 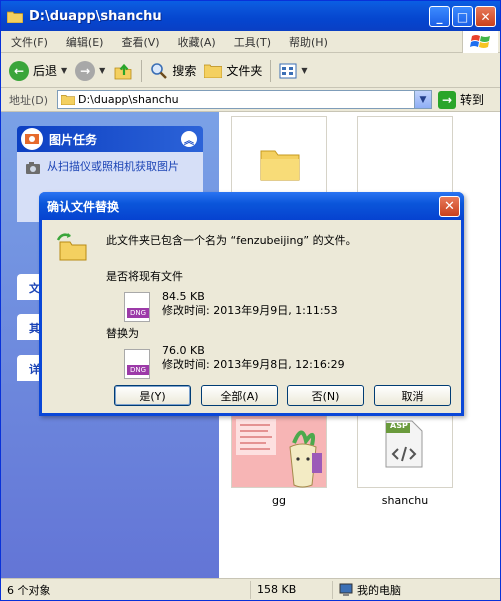 What do you see at coordinates (137, 364) in the screenshot?
I see `new-file-icon: DNG` at bounding box center [137, 364].